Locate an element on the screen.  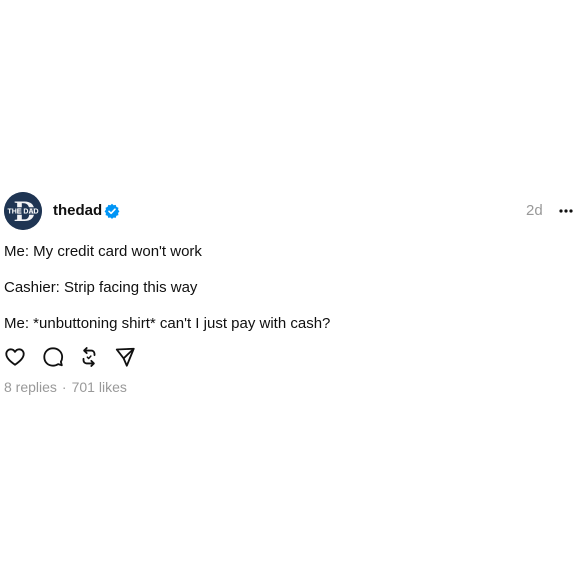
comment-icon is located at coordinates (53, 357).